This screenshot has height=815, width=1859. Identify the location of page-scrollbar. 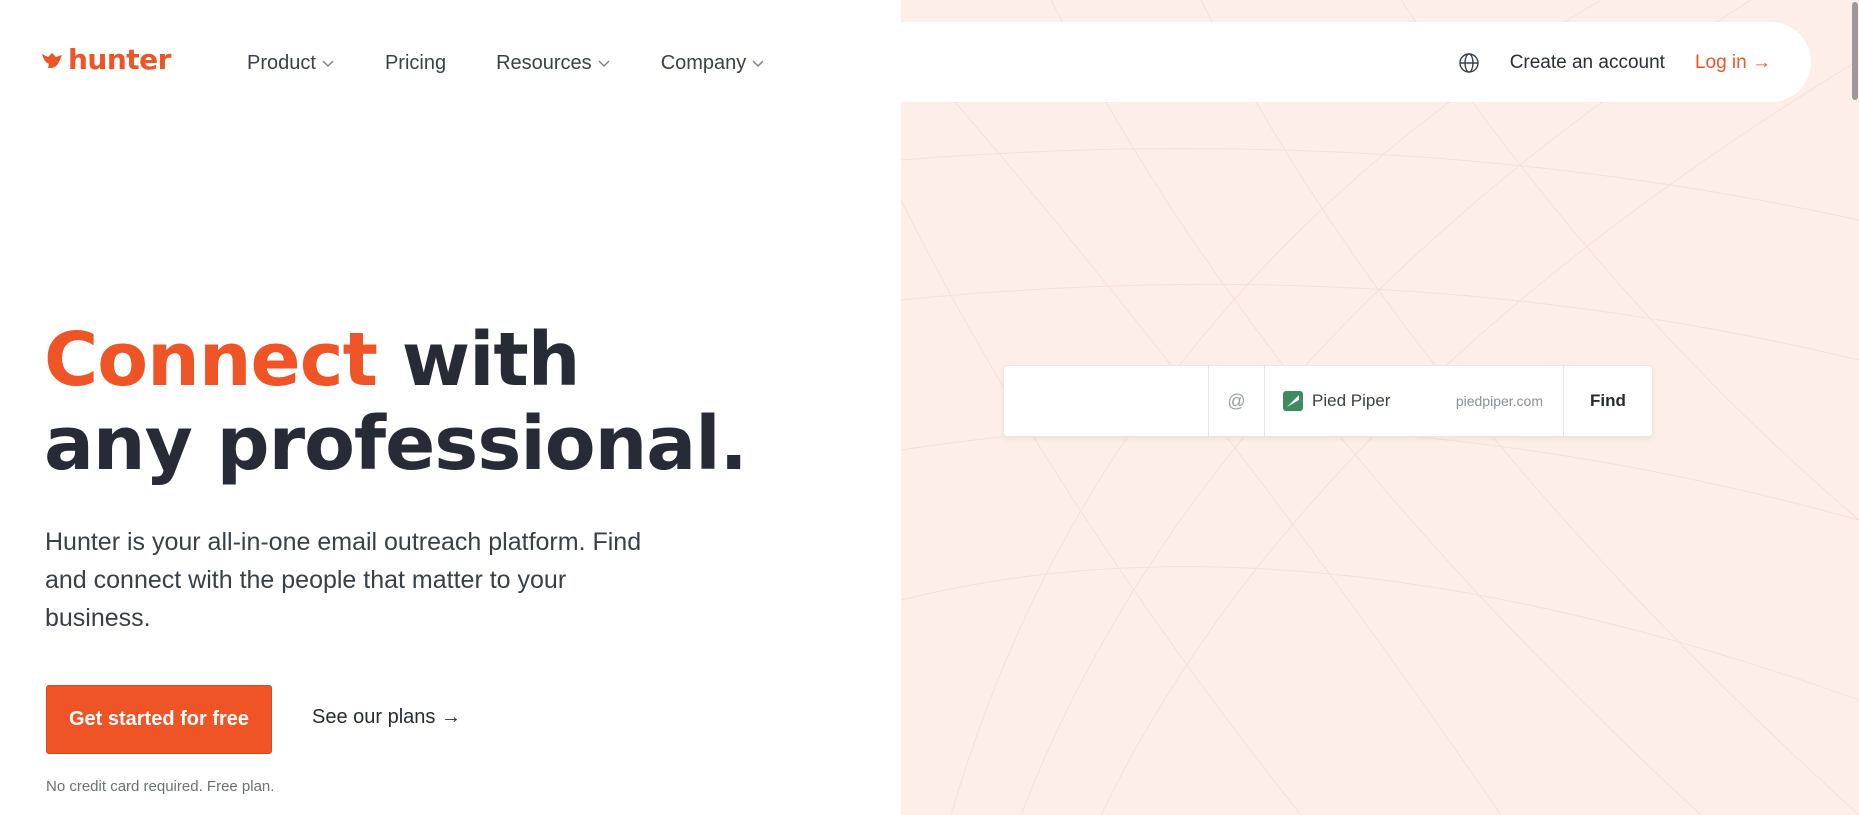
(1855, 407).